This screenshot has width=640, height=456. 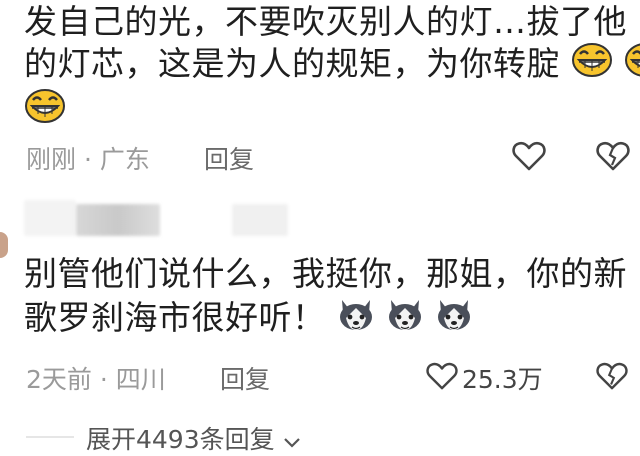 What do you see at coordinates (88, 159) in the screenshot?
I see `comment1-meta: 刚刚 · 广东` at bounding box center [88, 159].